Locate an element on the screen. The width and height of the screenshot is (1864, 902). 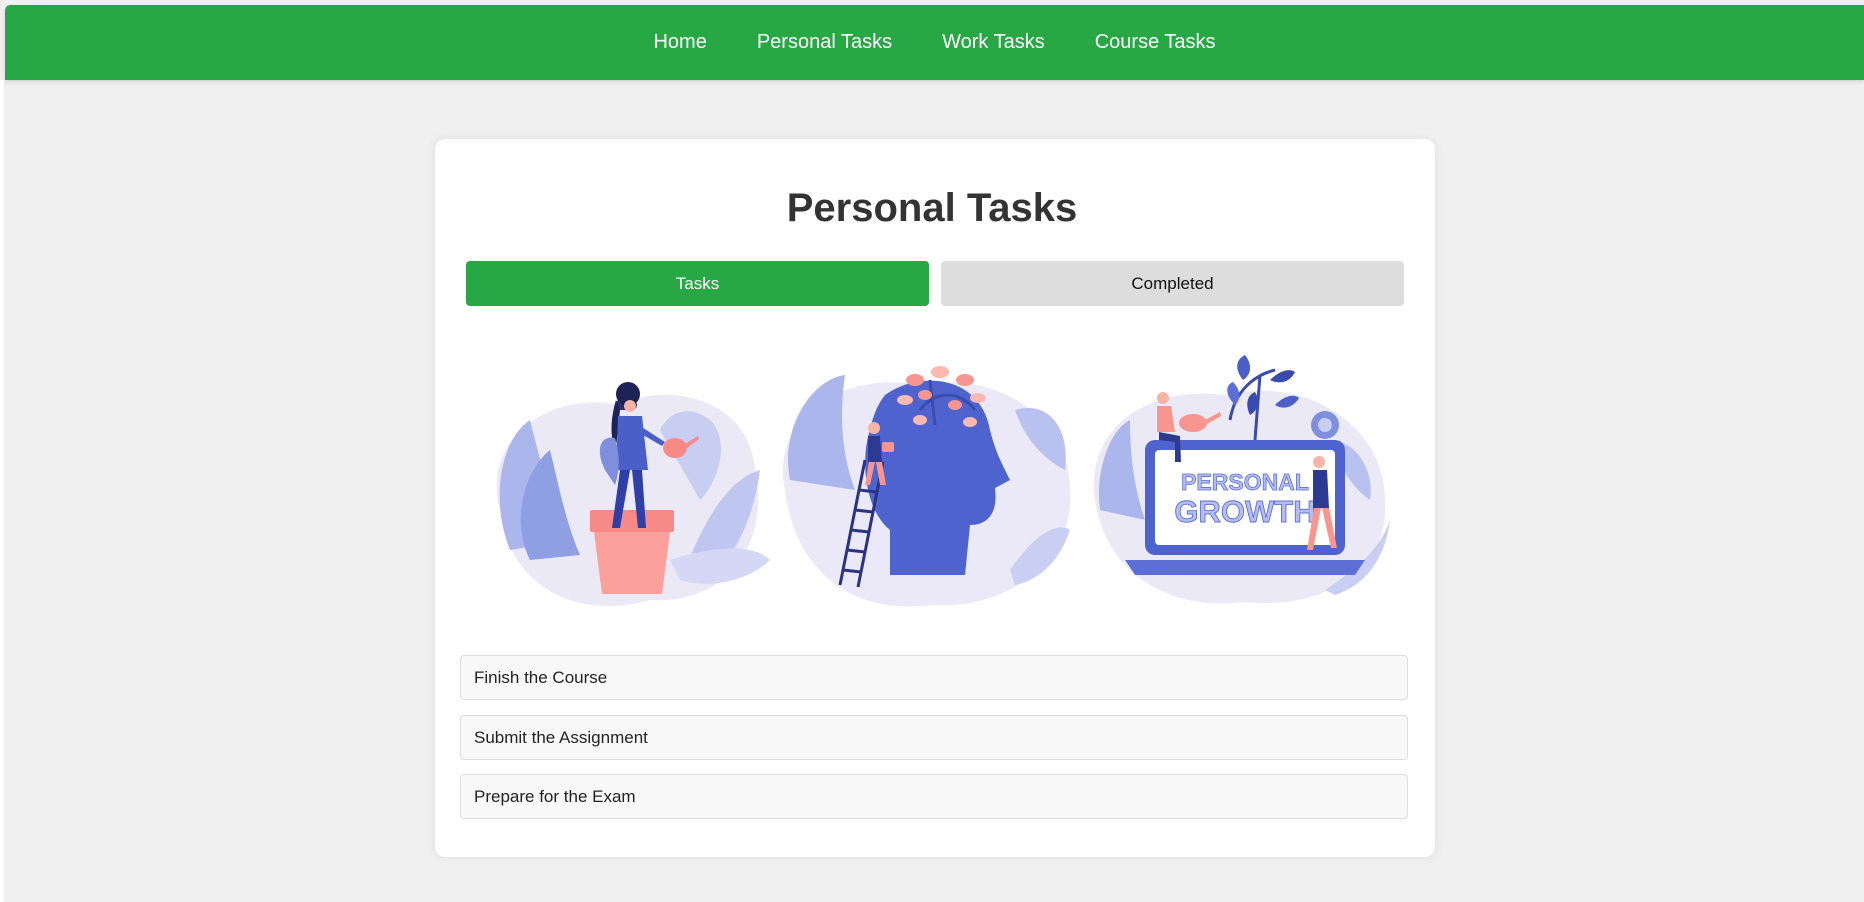
head-growing-tree-icon is located at coordinates (925, 485).